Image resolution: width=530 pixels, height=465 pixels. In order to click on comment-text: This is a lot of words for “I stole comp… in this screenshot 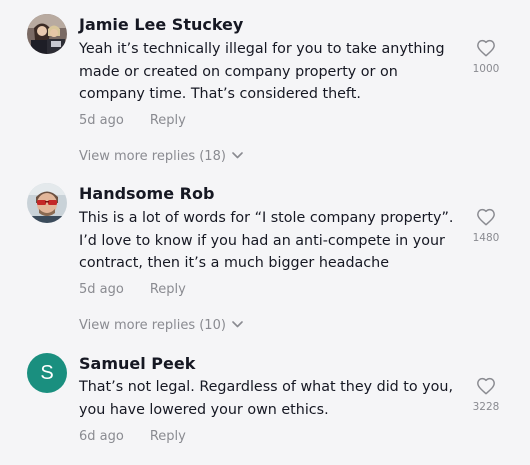, I will do `click(269, 241)`.